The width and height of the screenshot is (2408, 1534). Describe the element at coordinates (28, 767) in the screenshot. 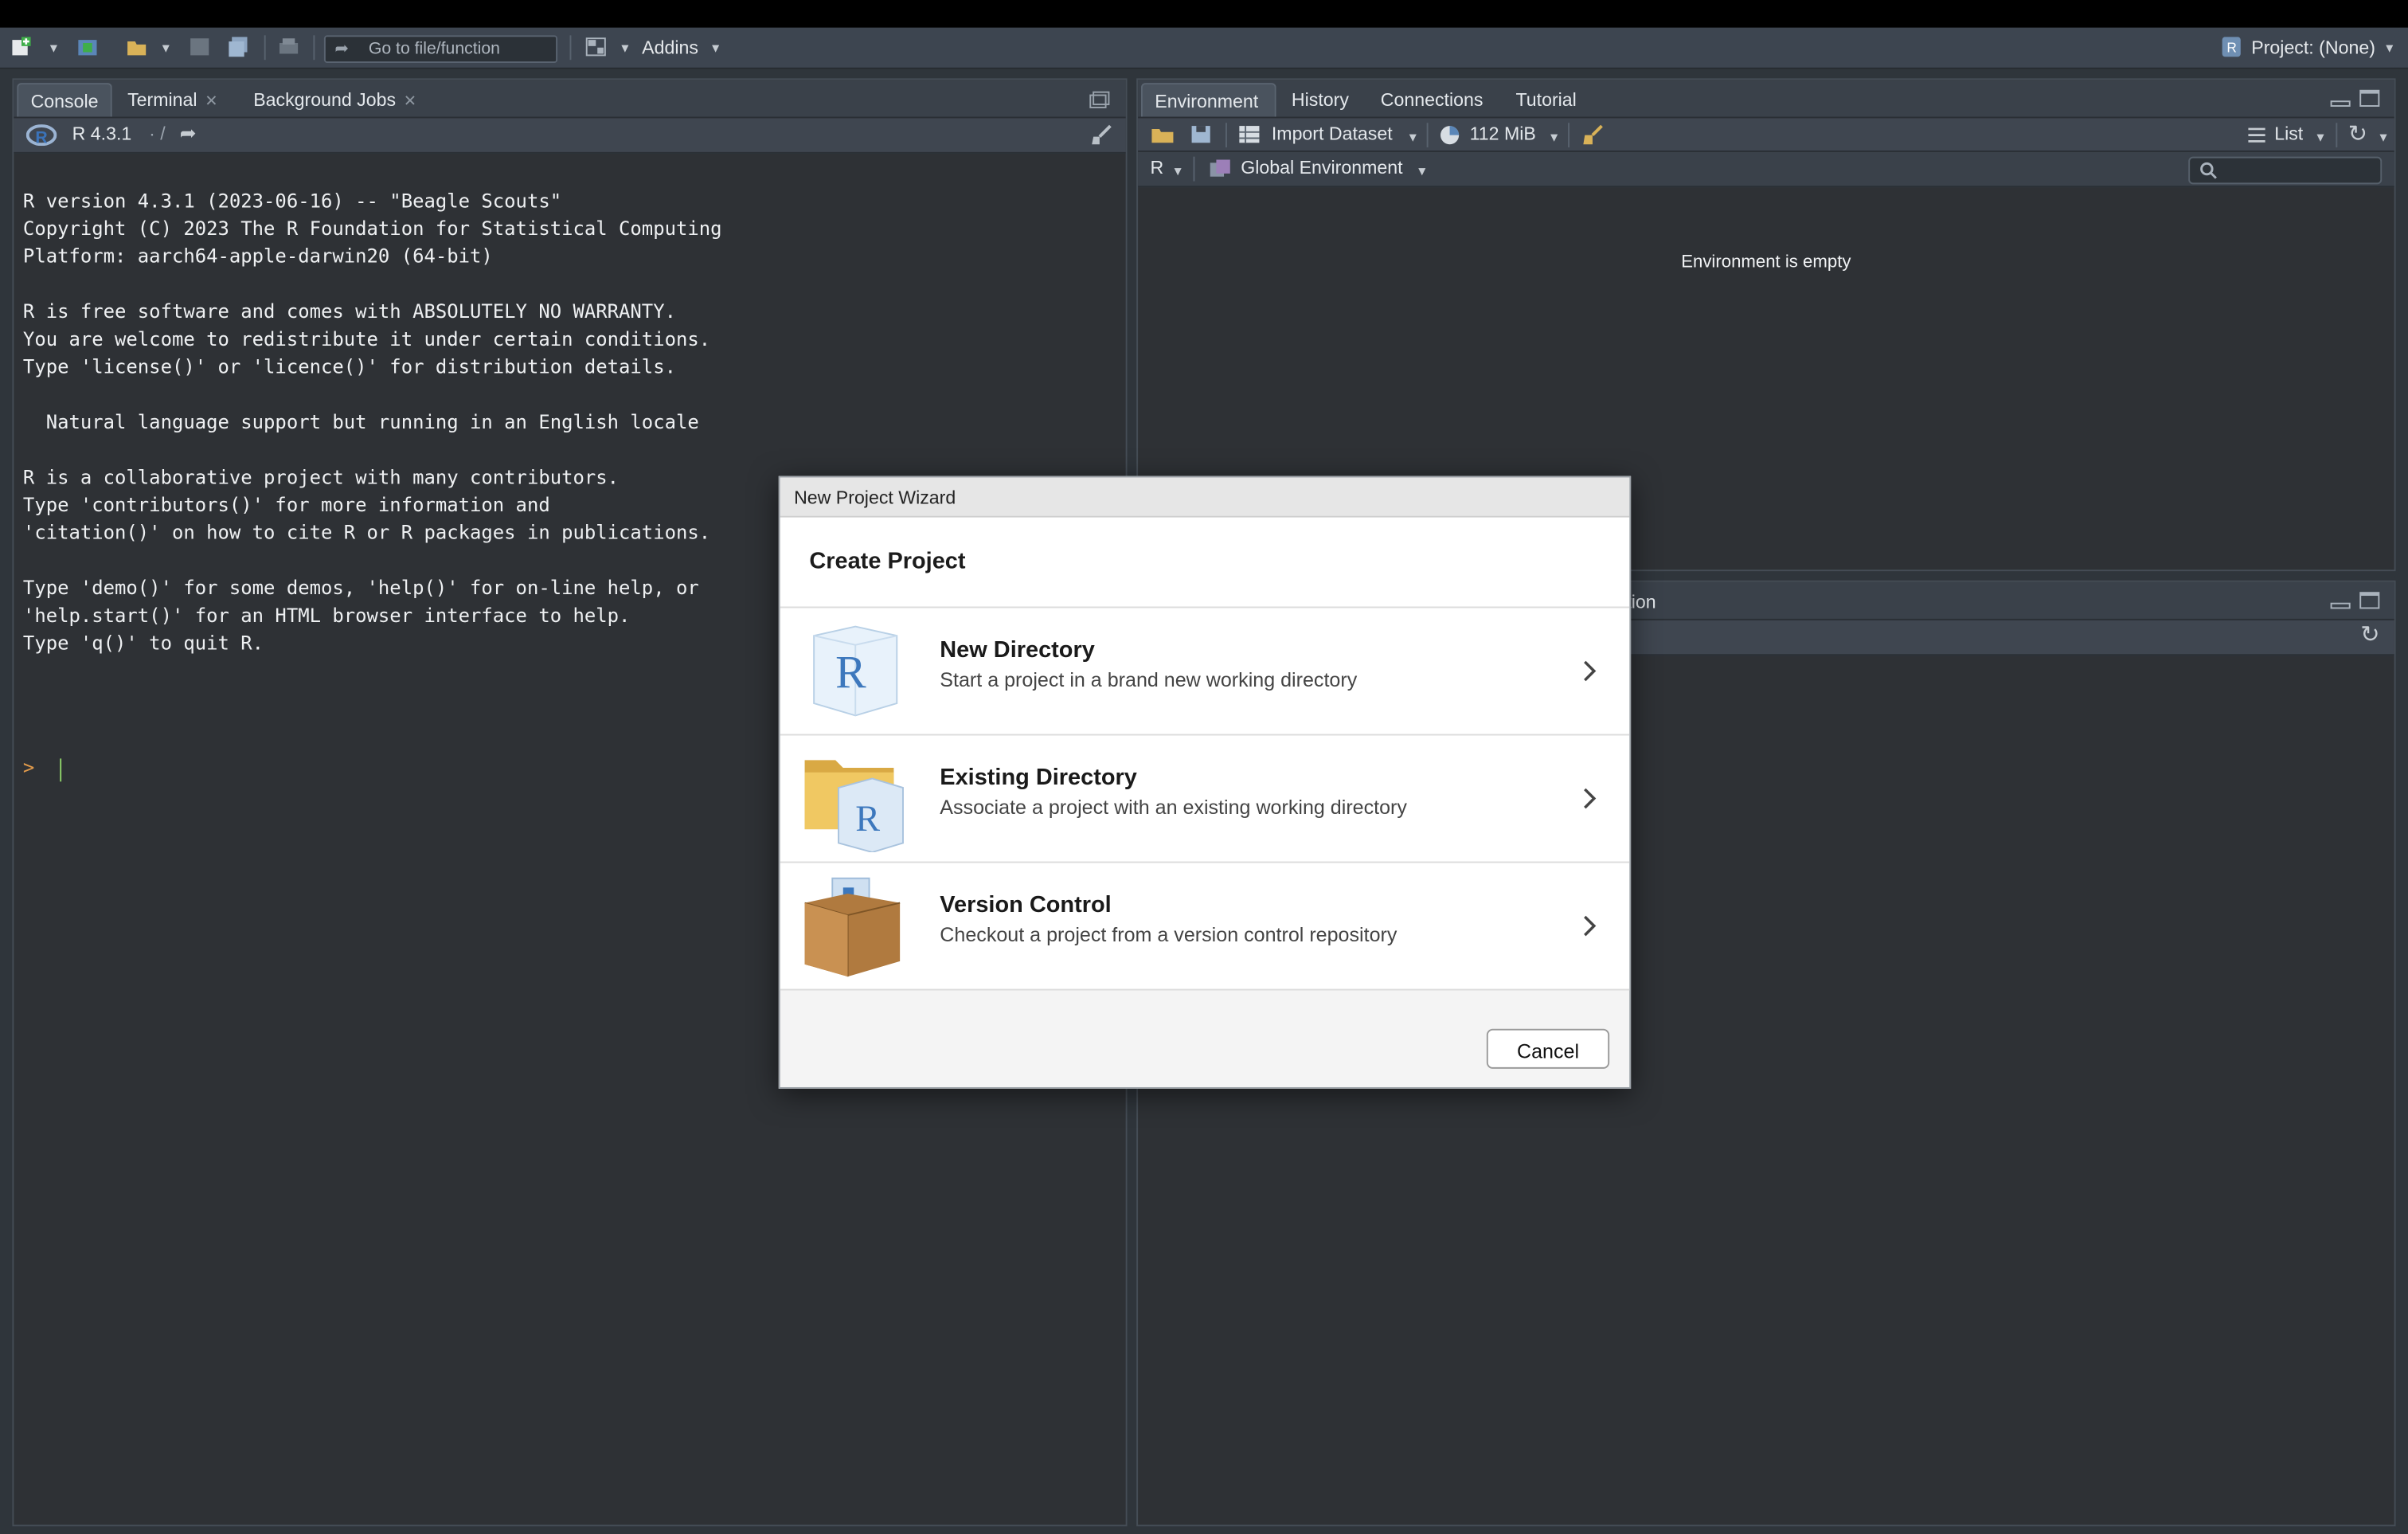

I see `console-prompt: >` at that location.